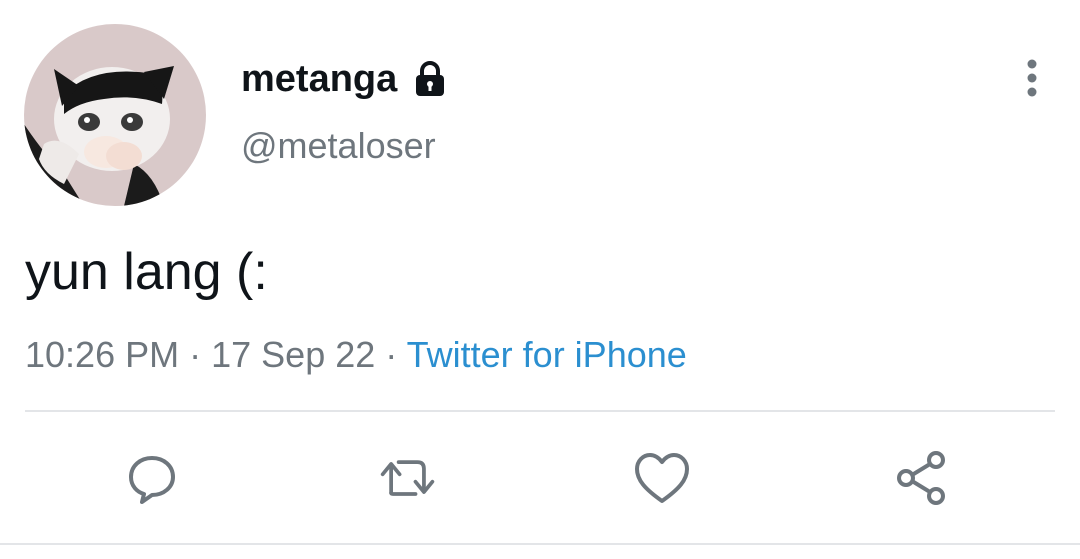 Image resolution: width=1080 pixels, height=559 pixels. I want to click on reply-button, so click(152, 478).